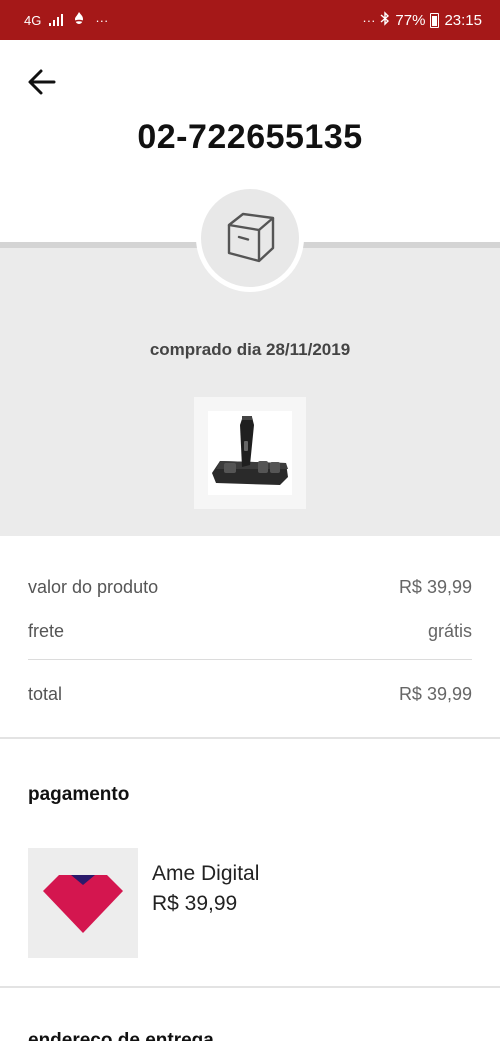 The image size is (500, 1041). Describe the element at coordinates (56, 20) in the screenshot. I see `signal-icon` at that location.